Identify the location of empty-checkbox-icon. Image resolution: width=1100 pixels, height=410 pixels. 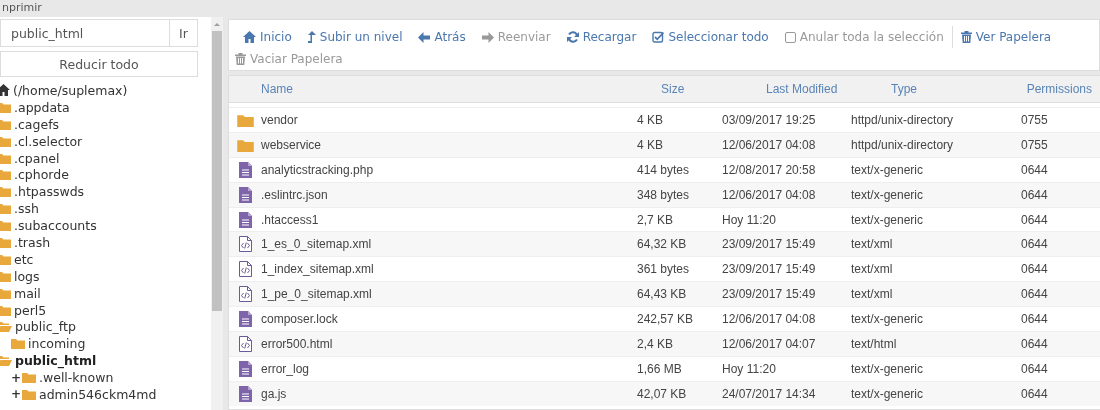
(790, 37).